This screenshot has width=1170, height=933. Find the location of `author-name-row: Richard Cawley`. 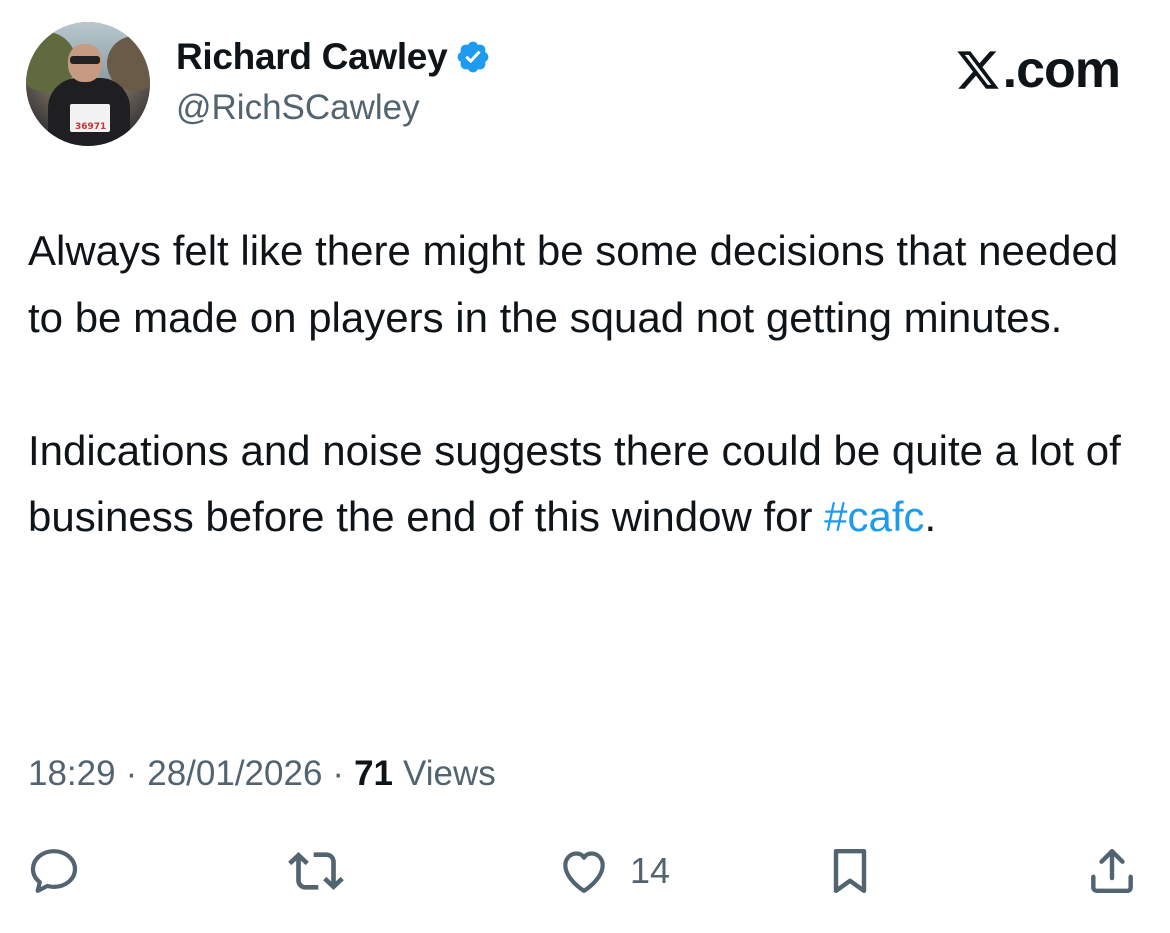

author-name-row: Richard Cawley is located at coordinates (333, 57).